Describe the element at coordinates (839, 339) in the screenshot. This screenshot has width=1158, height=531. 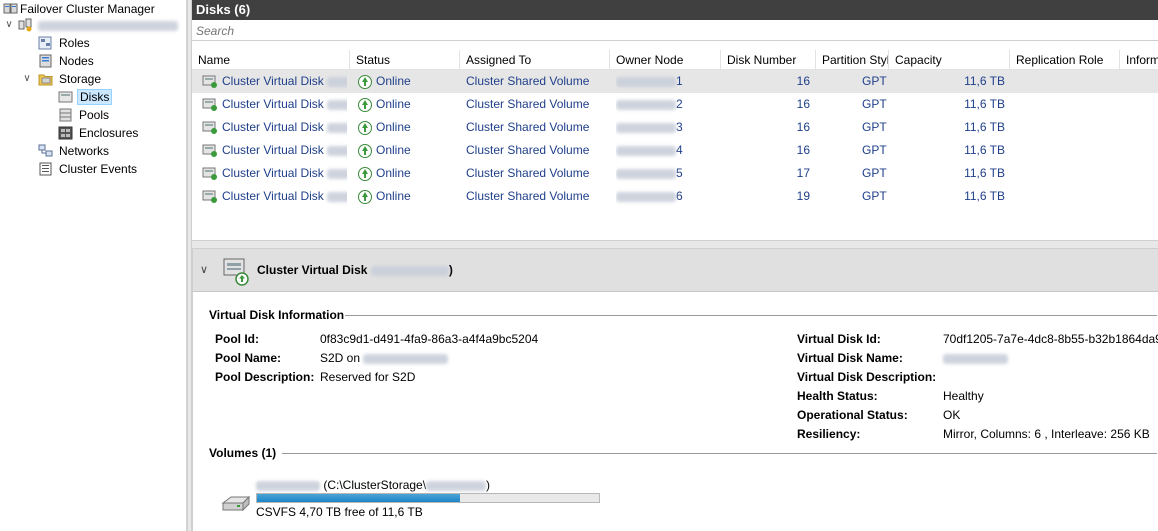
I see `prop-label: Virtual Disk Id:` at that location.